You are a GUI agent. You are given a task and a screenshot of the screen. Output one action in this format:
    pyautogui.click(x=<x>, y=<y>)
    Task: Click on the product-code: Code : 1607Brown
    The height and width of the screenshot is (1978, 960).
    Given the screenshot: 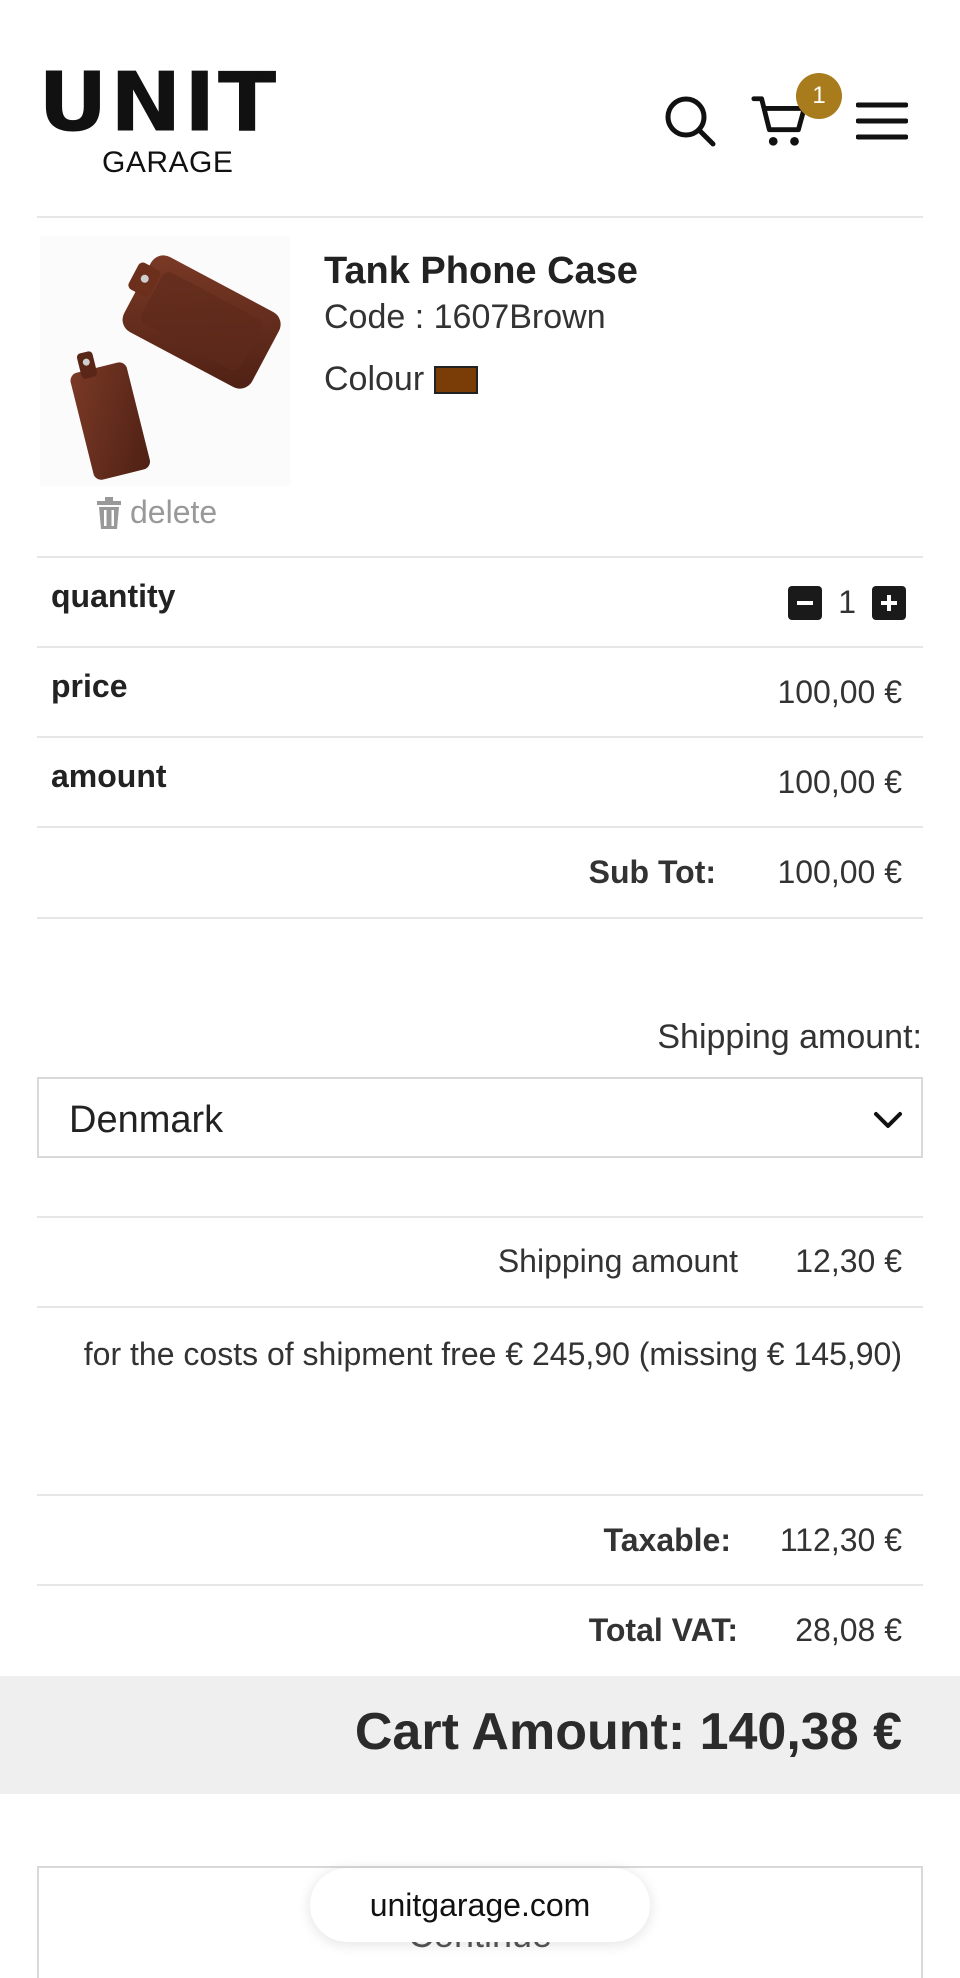 What is the action you would take?
    pyautogui.click(x=465, y=317)
    